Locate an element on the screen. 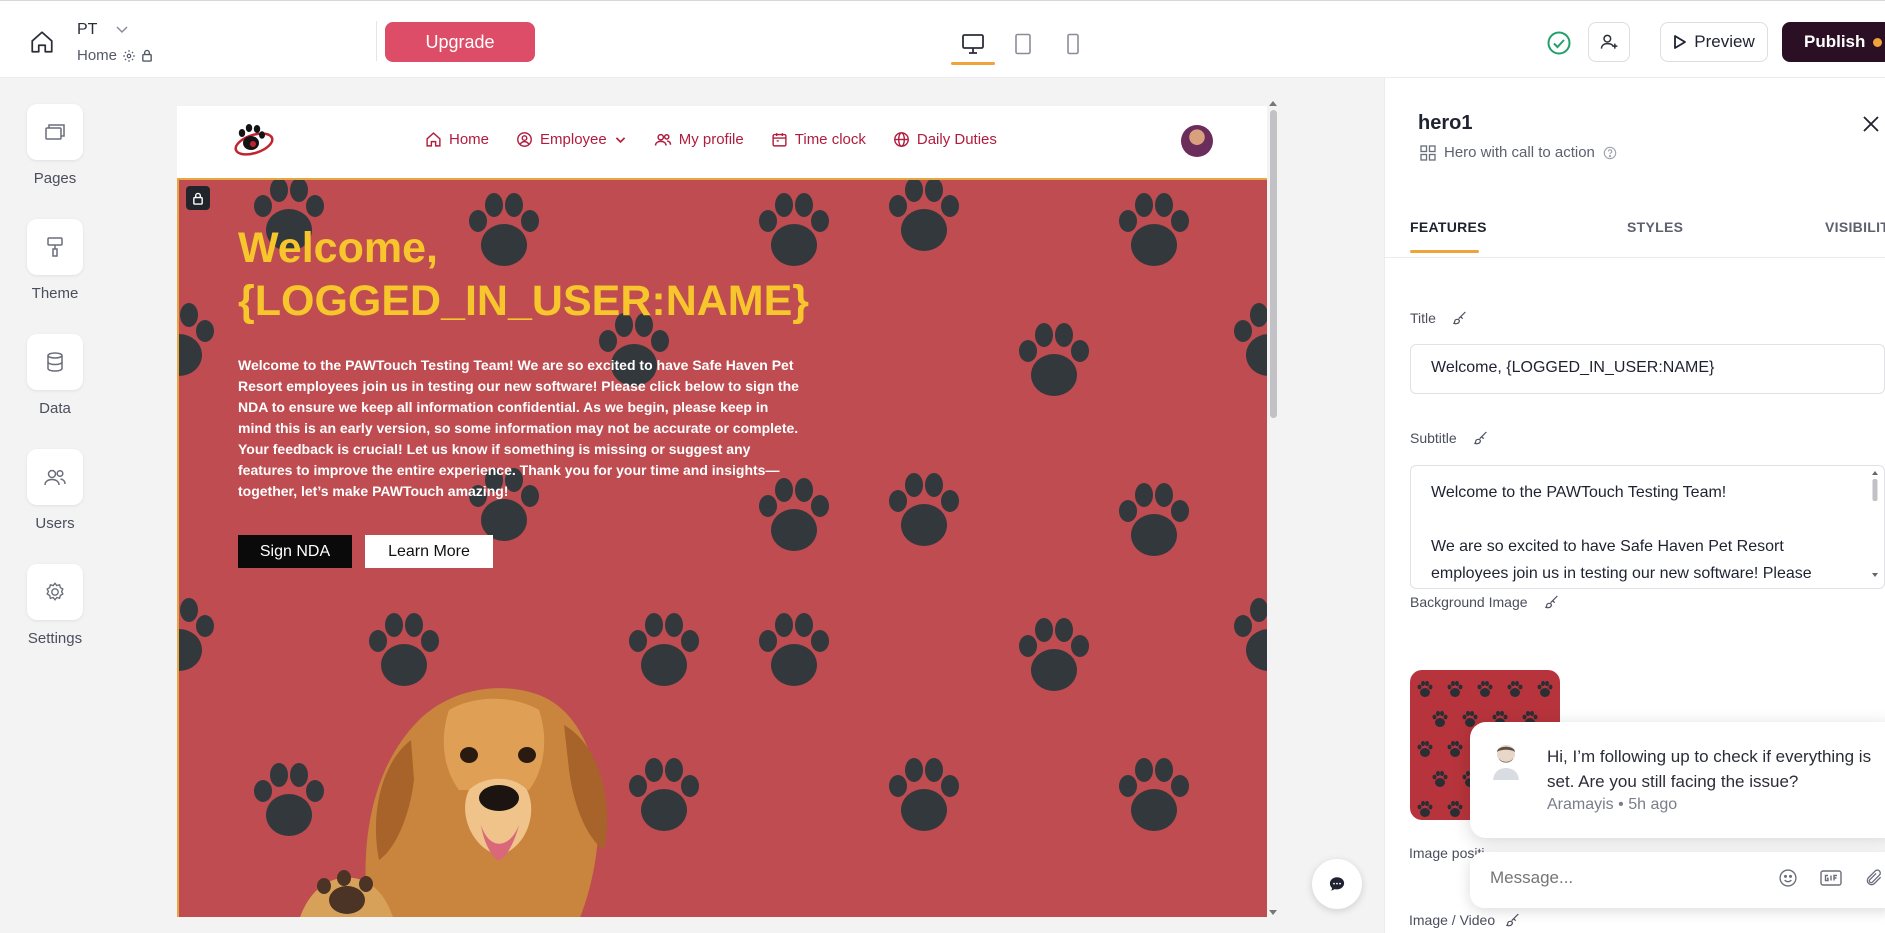 The width and height of the screenshot is (1885, 933). rail-label: Settings is located at coordinates (55, 638).